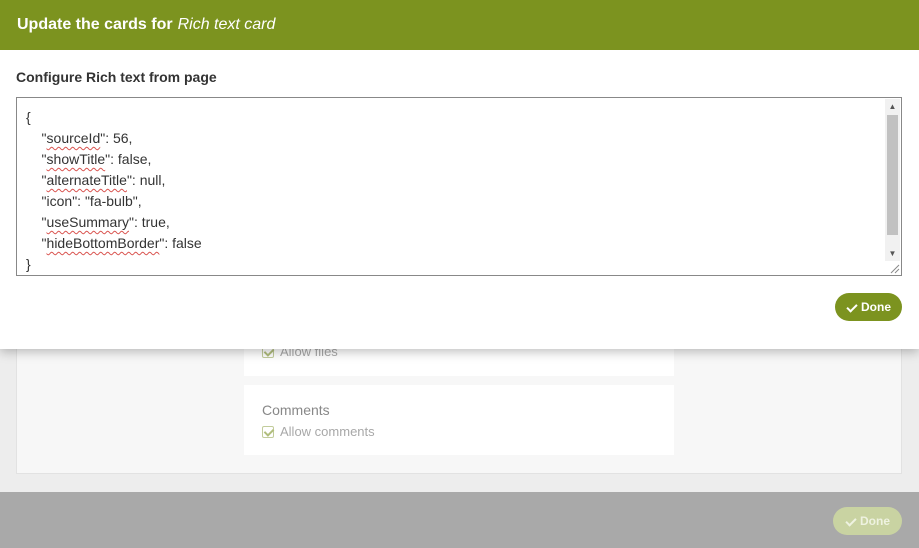 This screenshot has height=548, width=919. I want to click on json-line: "showTitle": false,, so click(114, 159).